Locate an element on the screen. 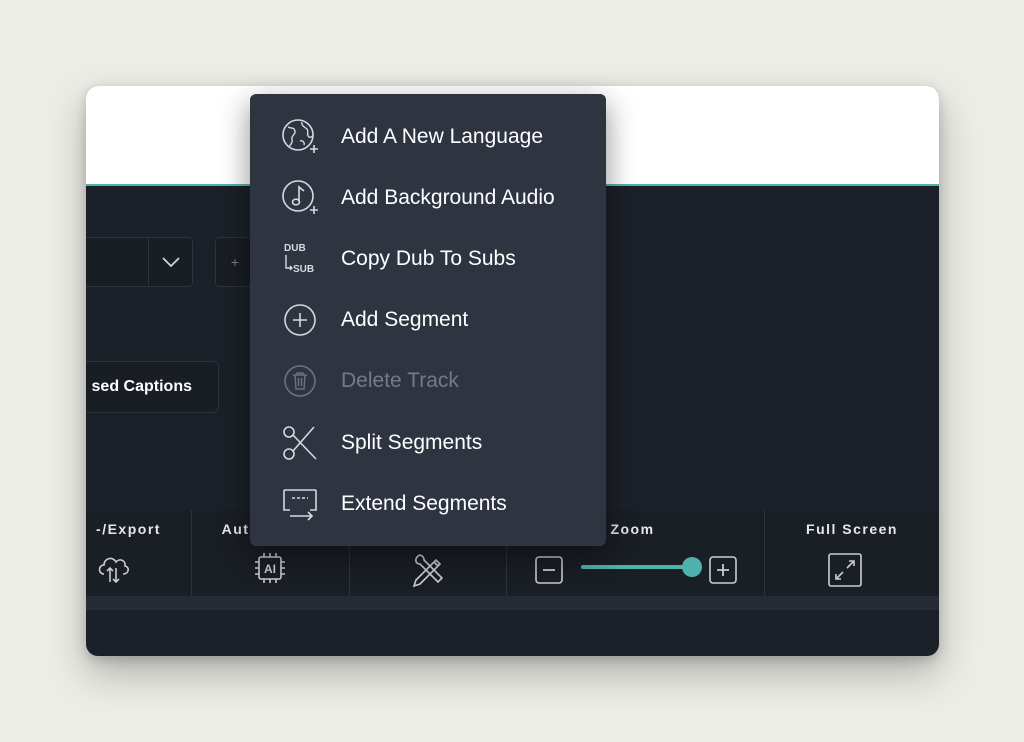 The width and height of the screenshot is (1024, 742). menu-label: Split Segments is located at coordinates (412, 442).